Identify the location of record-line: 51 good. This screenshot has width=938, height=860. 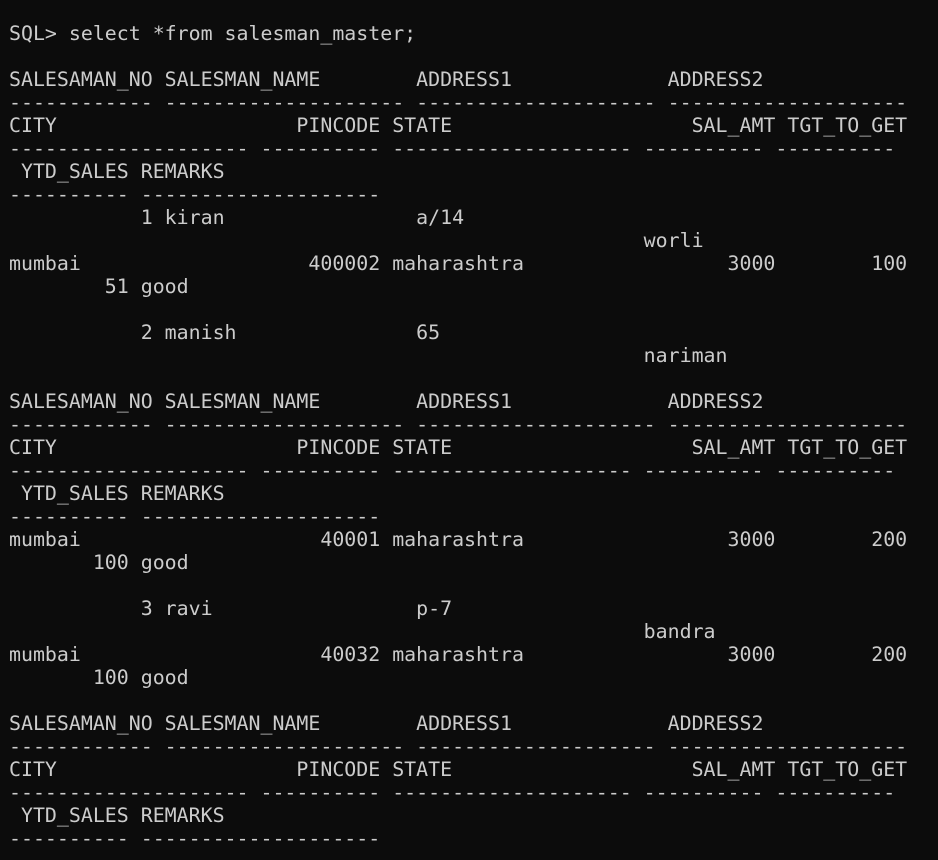
(99, 286).